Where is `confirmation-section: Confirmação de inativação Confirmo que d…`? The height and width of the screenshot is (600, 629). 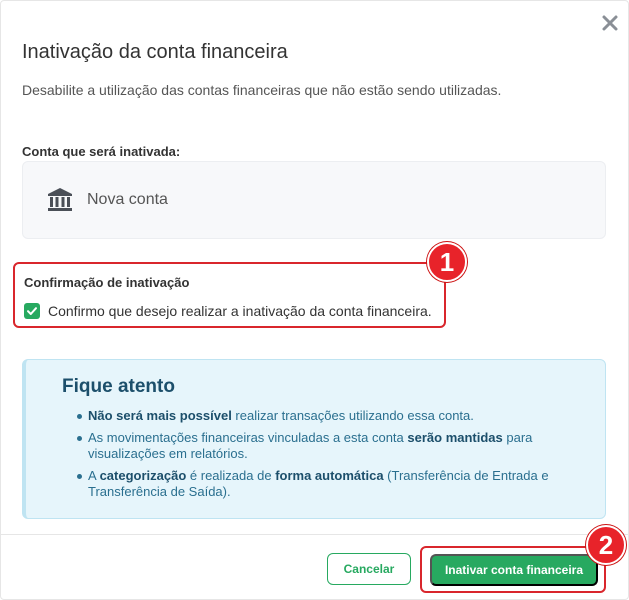 confirmation-section: Confirmação de inativação Confirmo que d… is located at coordinates (229, 295).